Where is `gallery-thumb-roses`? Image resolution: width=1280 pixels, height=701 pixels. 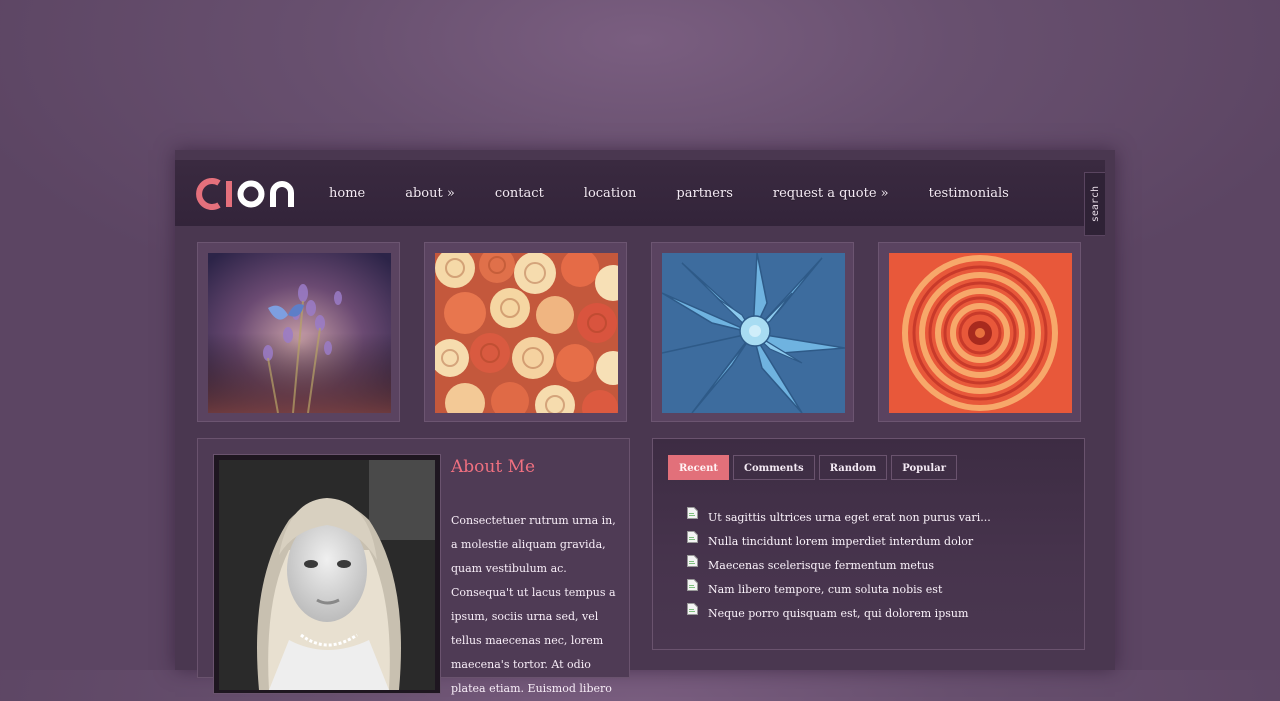 gallery-thumb-roses is located at coordinates (525, 332).